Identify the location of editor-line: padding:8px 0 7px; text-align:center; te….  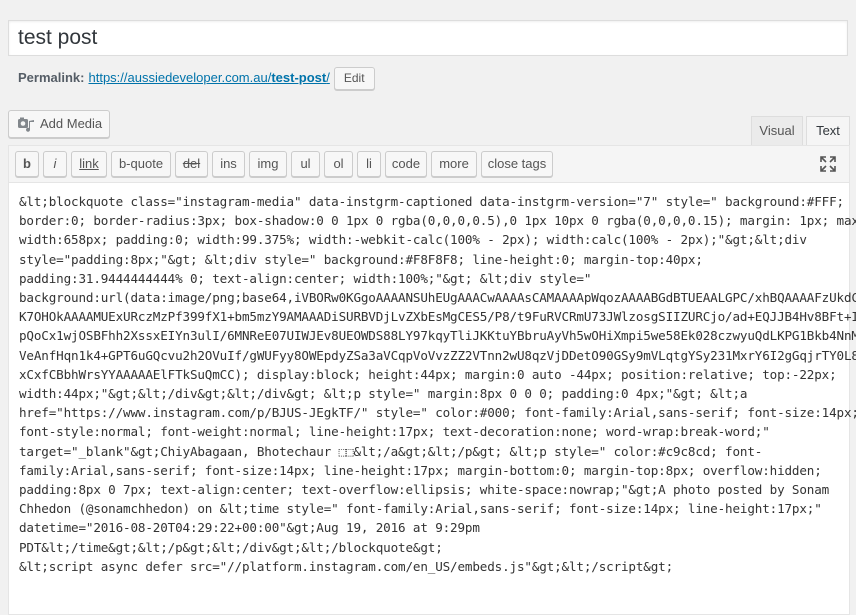
(424, 490).